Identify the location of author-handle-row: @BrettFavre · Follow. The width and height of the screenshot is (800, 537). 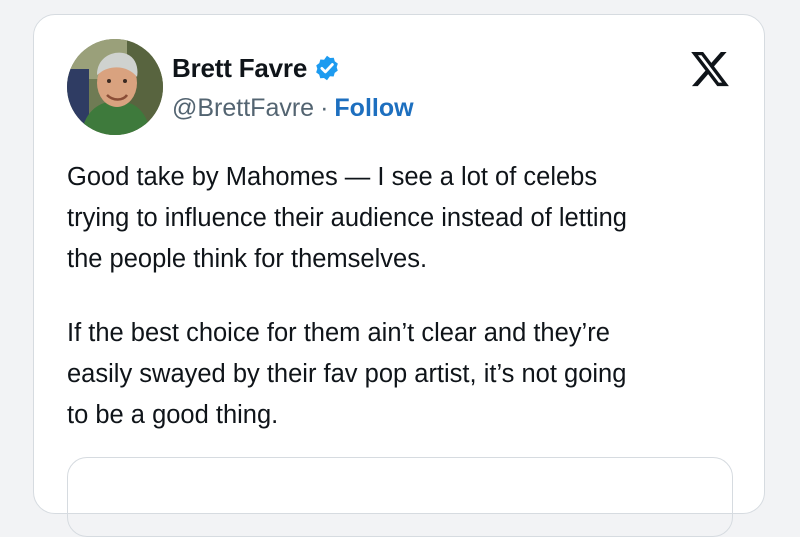
(293, 108).